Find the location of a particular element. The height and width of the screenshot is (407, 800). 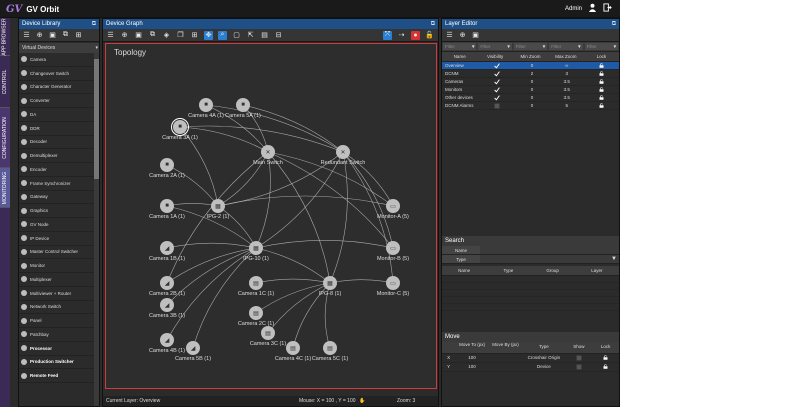

filter-min-zoom: Filter ▼ is located at coordinates (530, 46).